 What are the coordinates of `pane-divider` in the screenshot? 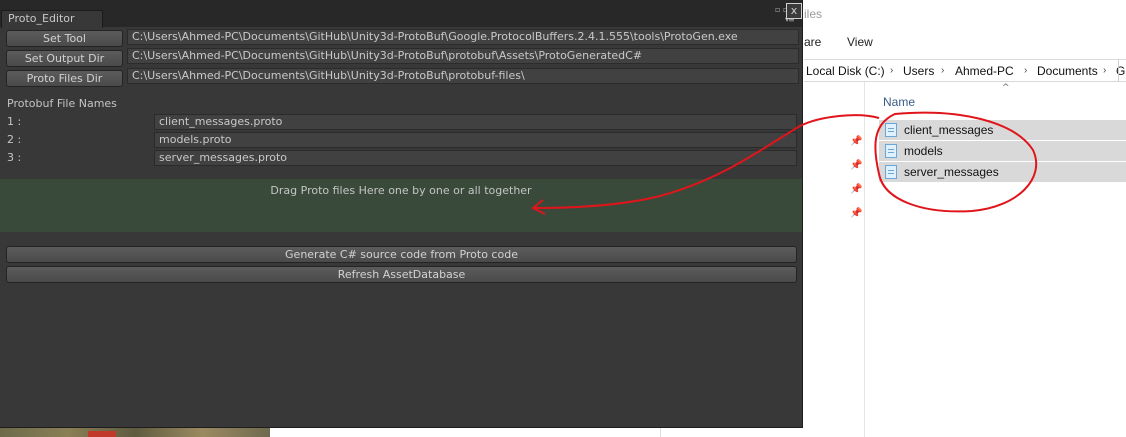 It's located at (660, 432).